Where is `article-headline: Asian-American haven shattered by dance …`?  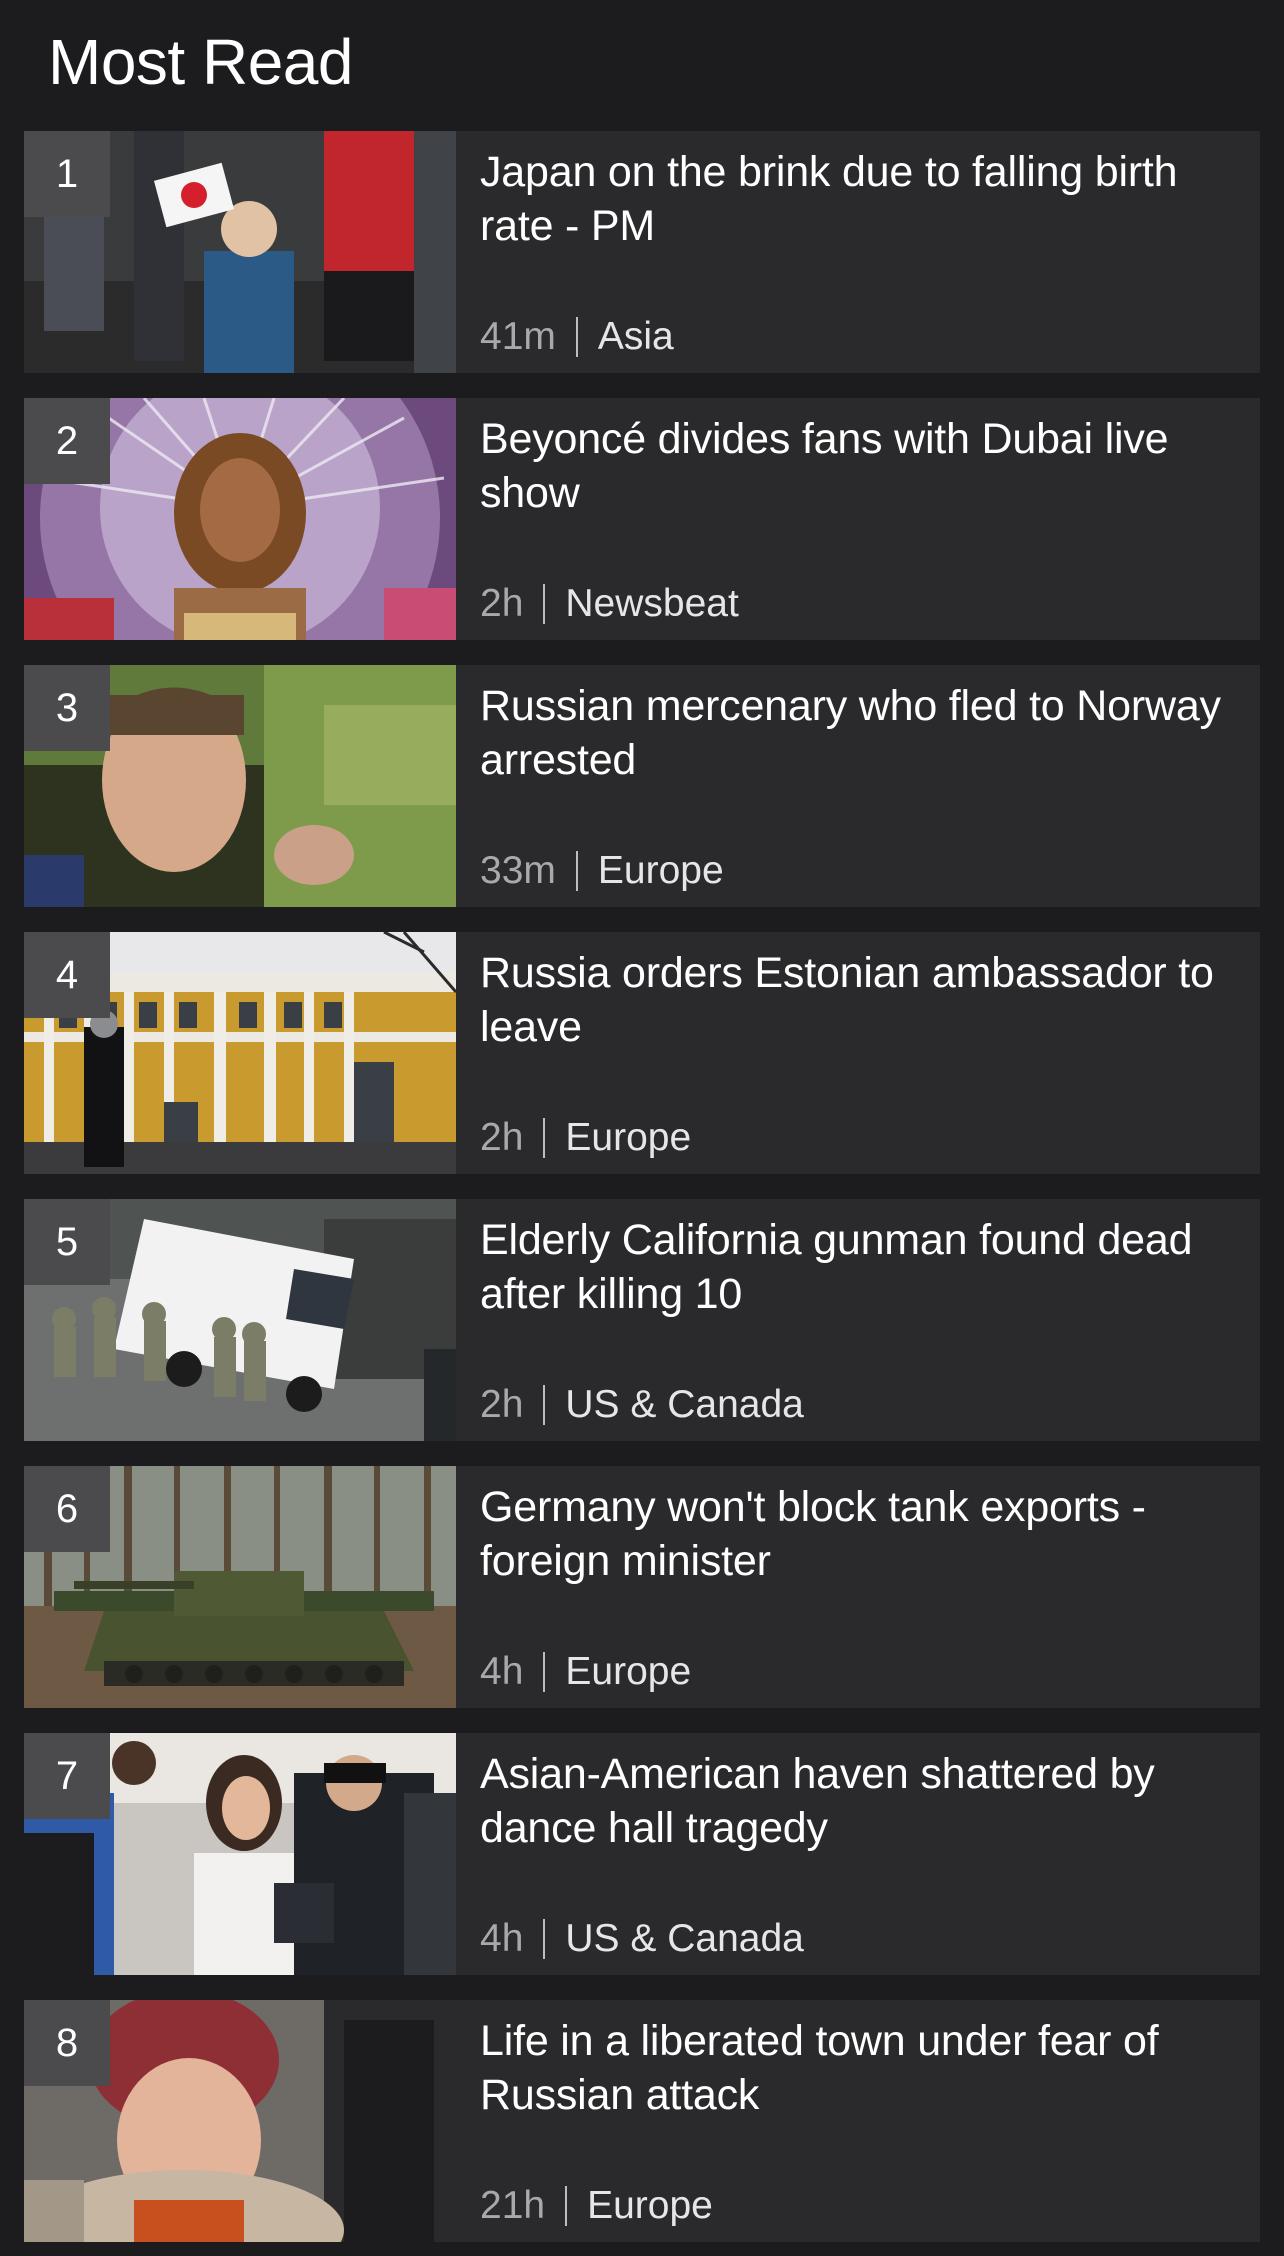
article-headline: Asian-American haven shattered by dance … is located at coordinates (860, 1801).